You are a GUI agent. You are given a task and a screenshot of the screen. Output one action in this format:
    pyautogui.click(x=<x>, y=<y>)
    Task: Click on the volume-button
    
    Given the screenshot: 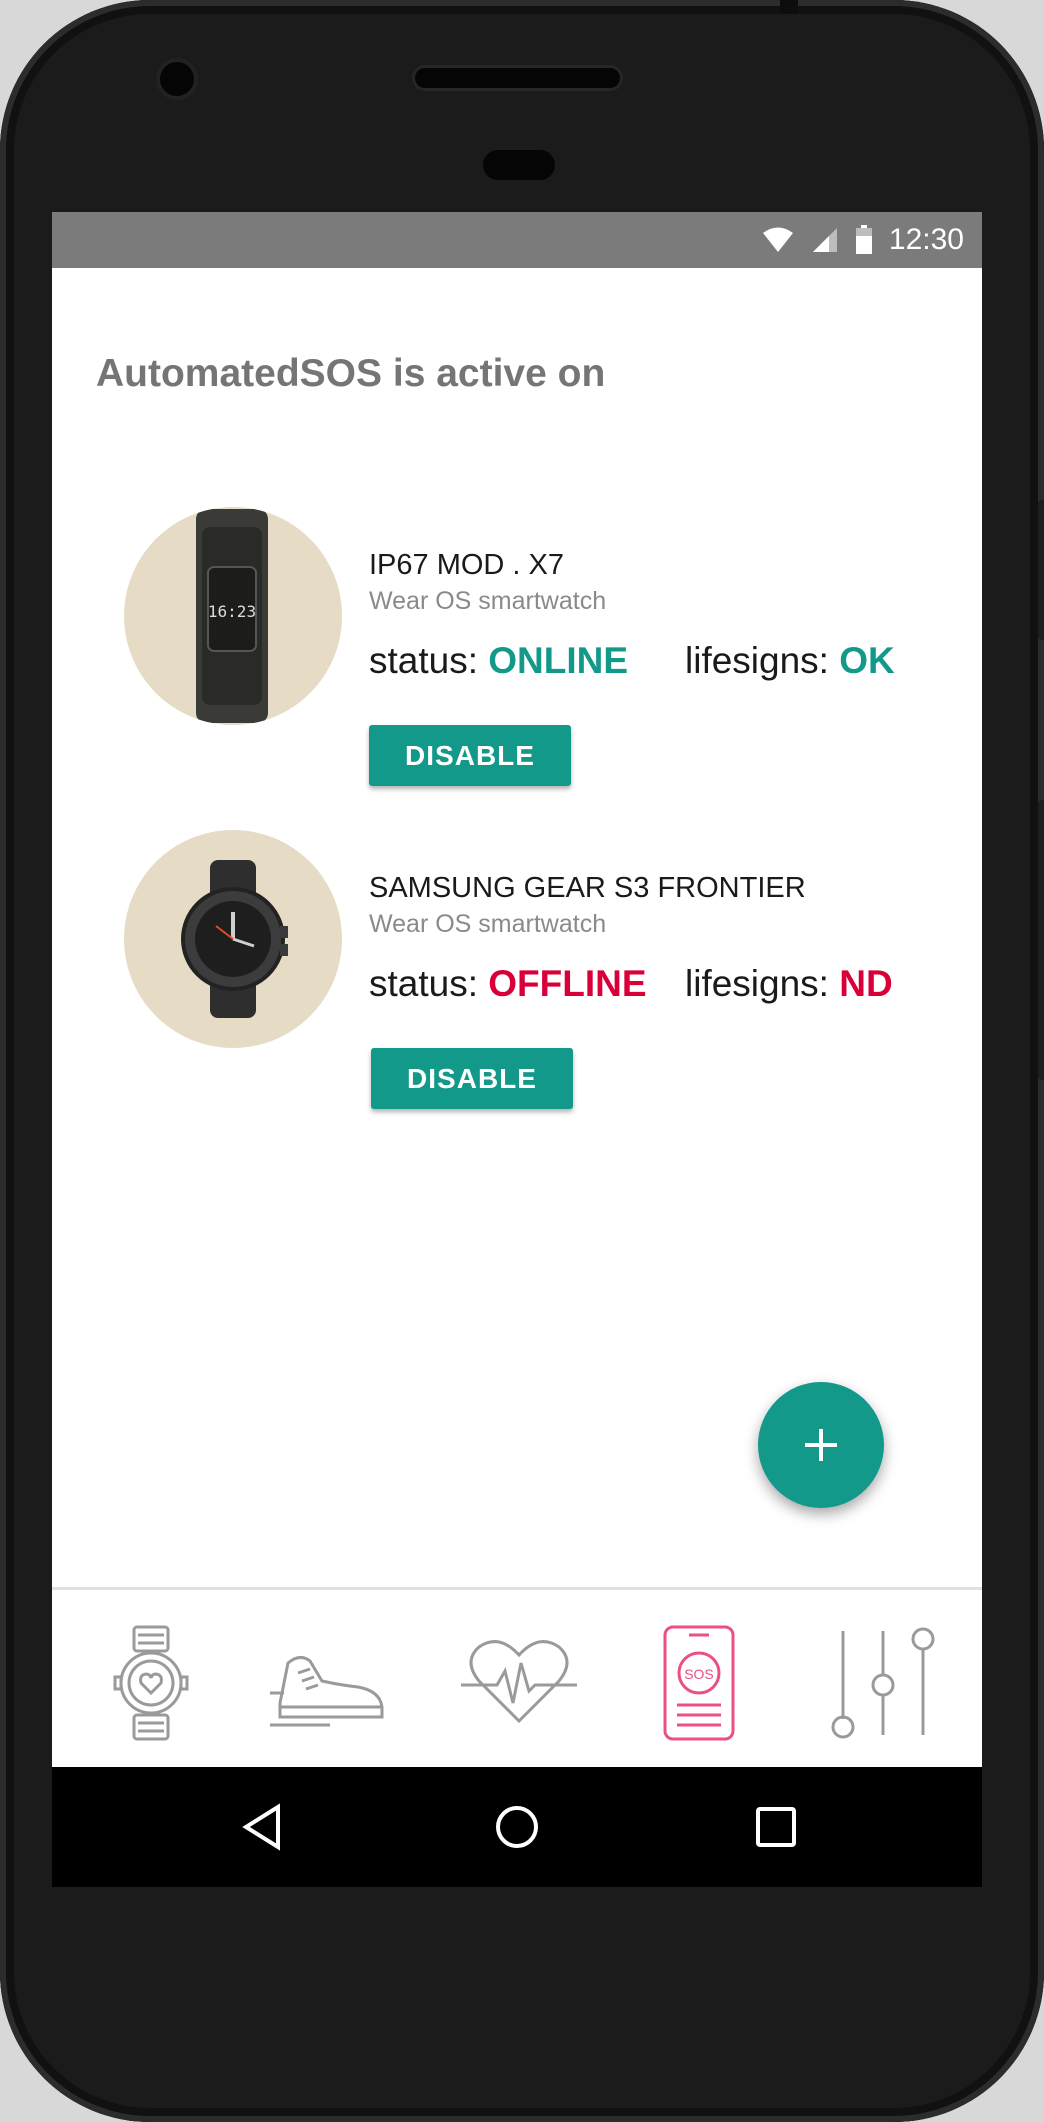 What is the action you would take?
    pyautogui.click(x=1041, y=570)
    